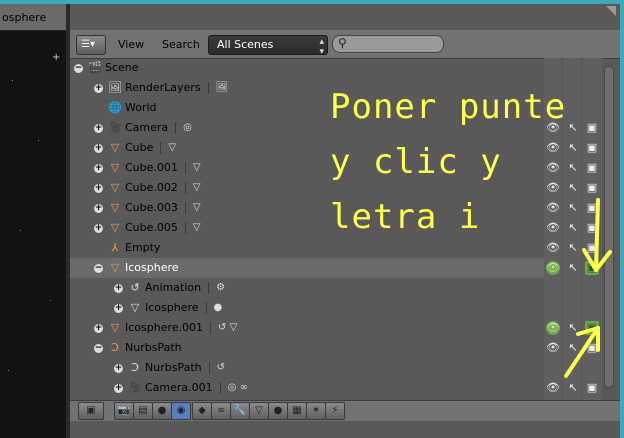 Image resolution: width=624 pixels, height=438 pixels. What do you see at coordinates (221, 411) in the screenshot?
I see `constraints-tab-icon: ∞` at bounding box center [221, 411].